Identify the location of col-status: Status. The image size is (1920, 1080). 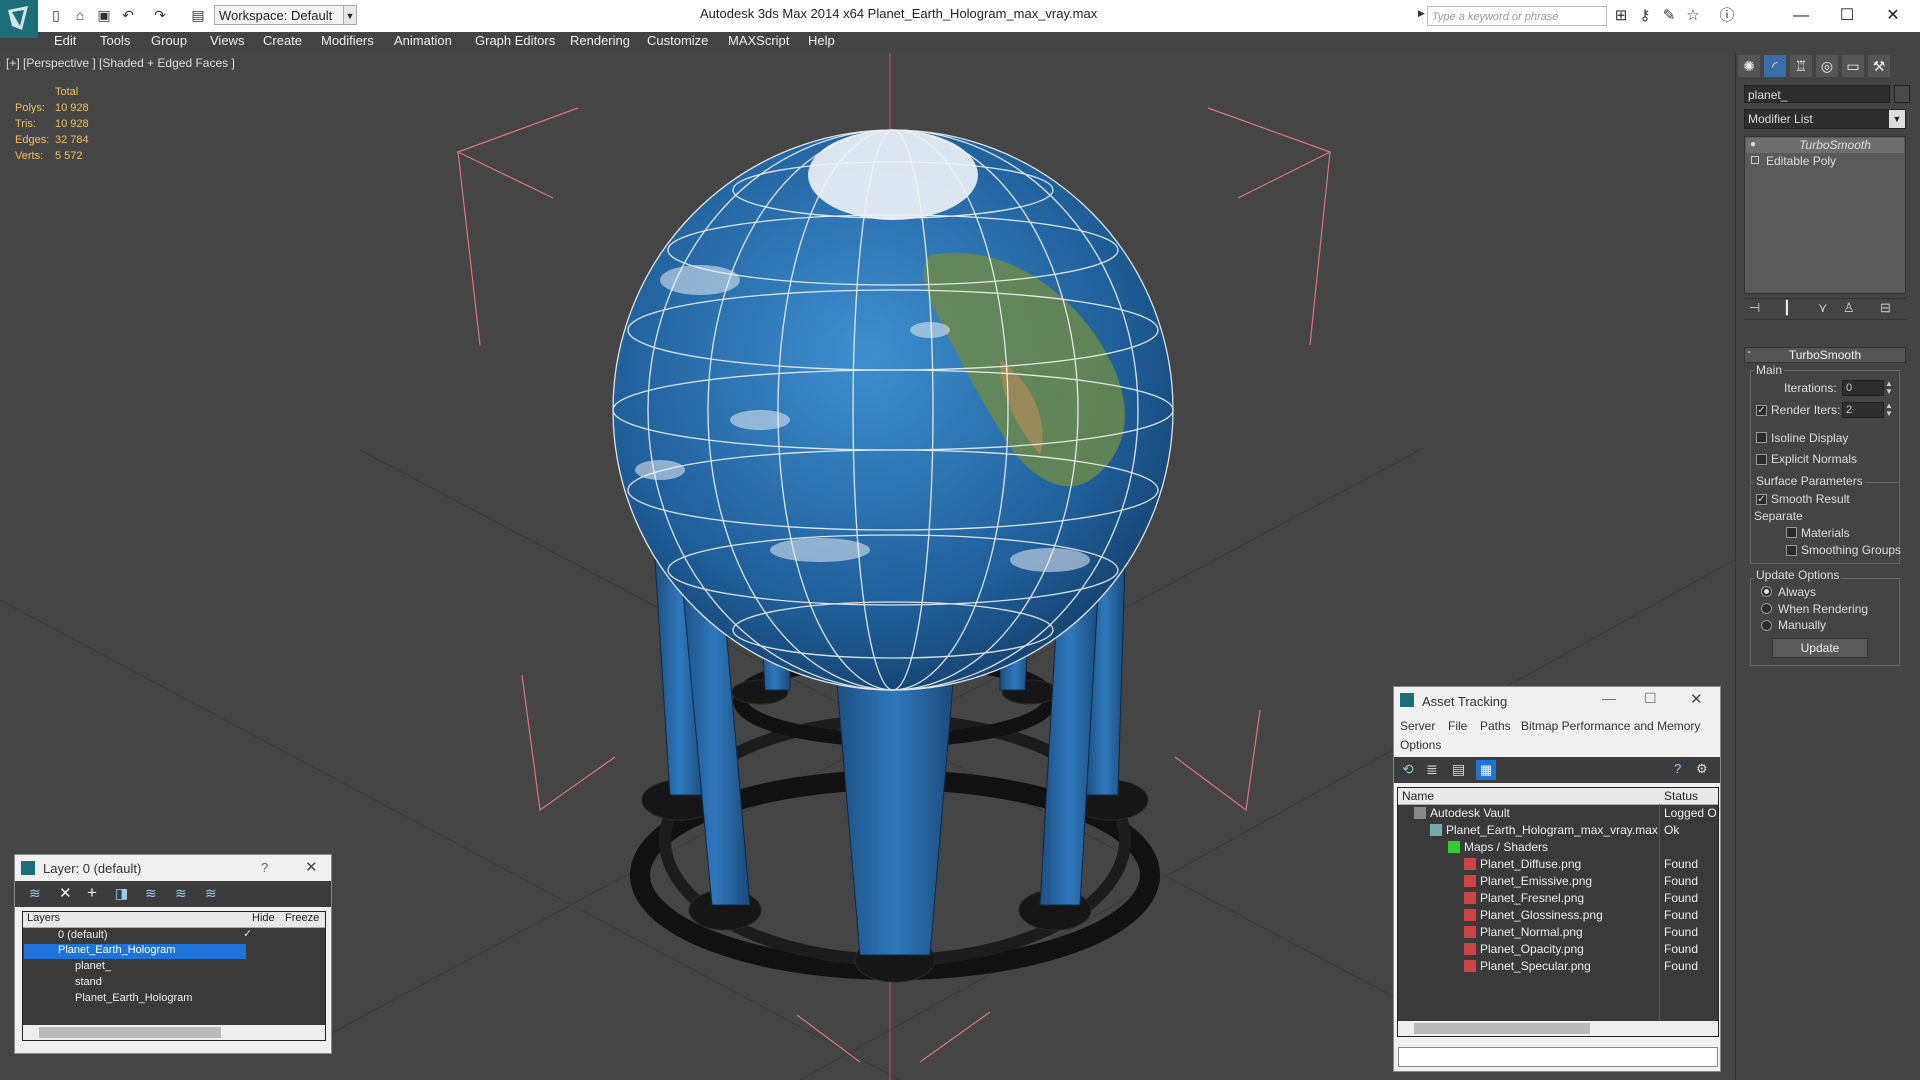
(1681, 796).